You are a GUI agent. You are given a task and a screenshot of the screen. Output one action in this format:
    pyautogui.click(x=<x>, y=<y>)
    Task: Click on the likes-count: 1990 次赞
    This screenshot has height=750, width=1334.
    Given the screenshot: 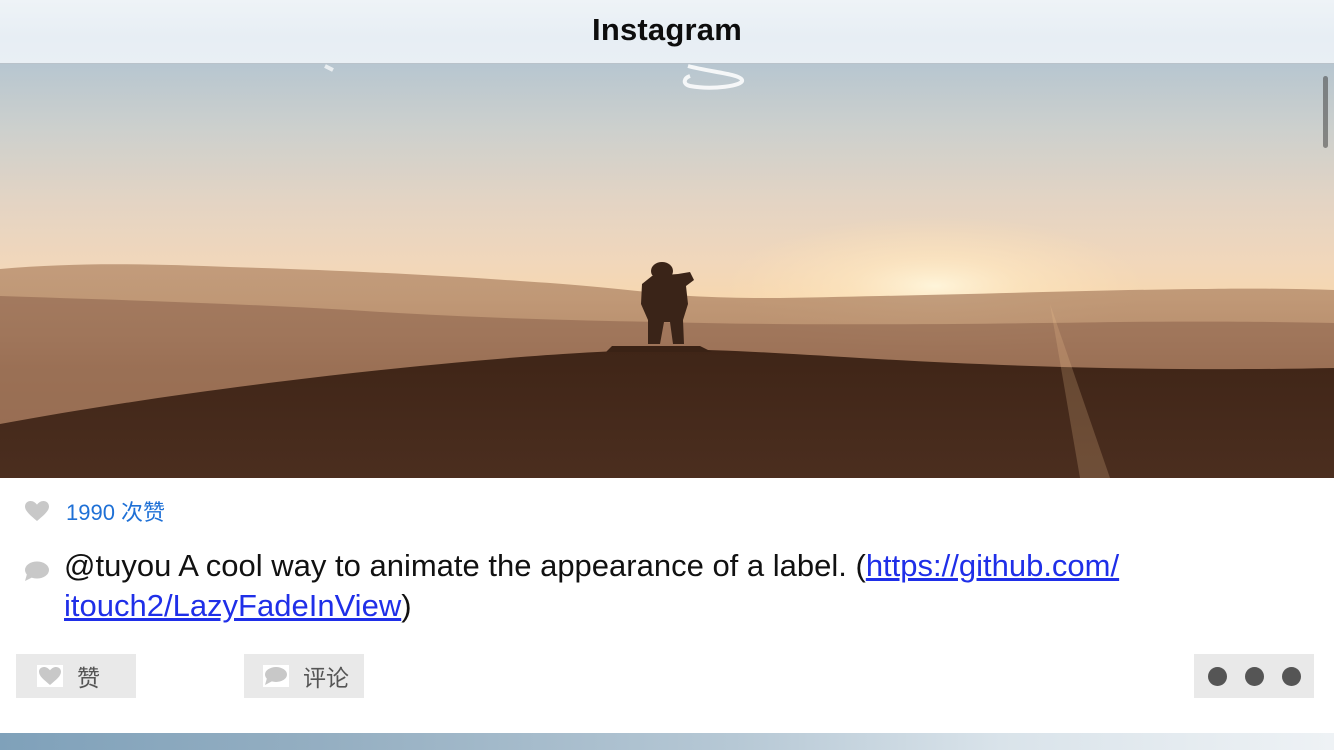 What is the action you would take?
    pyautogui.click(x=115, y=511)
    